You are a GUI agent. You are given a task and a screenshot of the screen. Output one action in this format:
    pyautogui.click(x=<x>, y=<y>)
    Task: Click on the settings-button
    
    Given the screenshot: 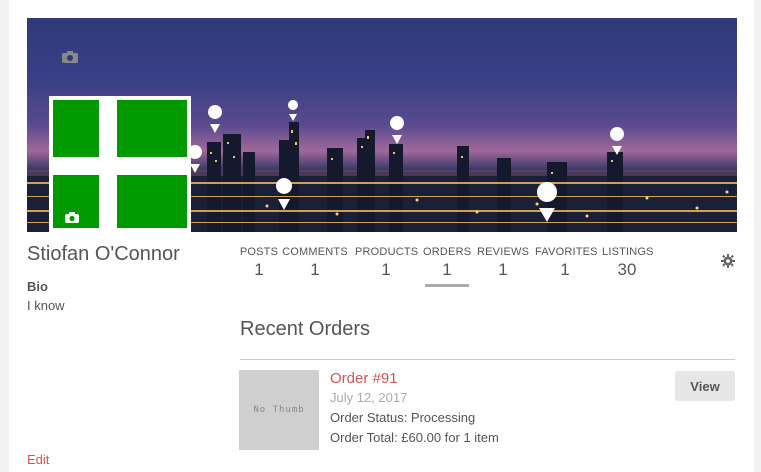 What is the action you would take?
    pyautogui.click(x=728, y=263)
    